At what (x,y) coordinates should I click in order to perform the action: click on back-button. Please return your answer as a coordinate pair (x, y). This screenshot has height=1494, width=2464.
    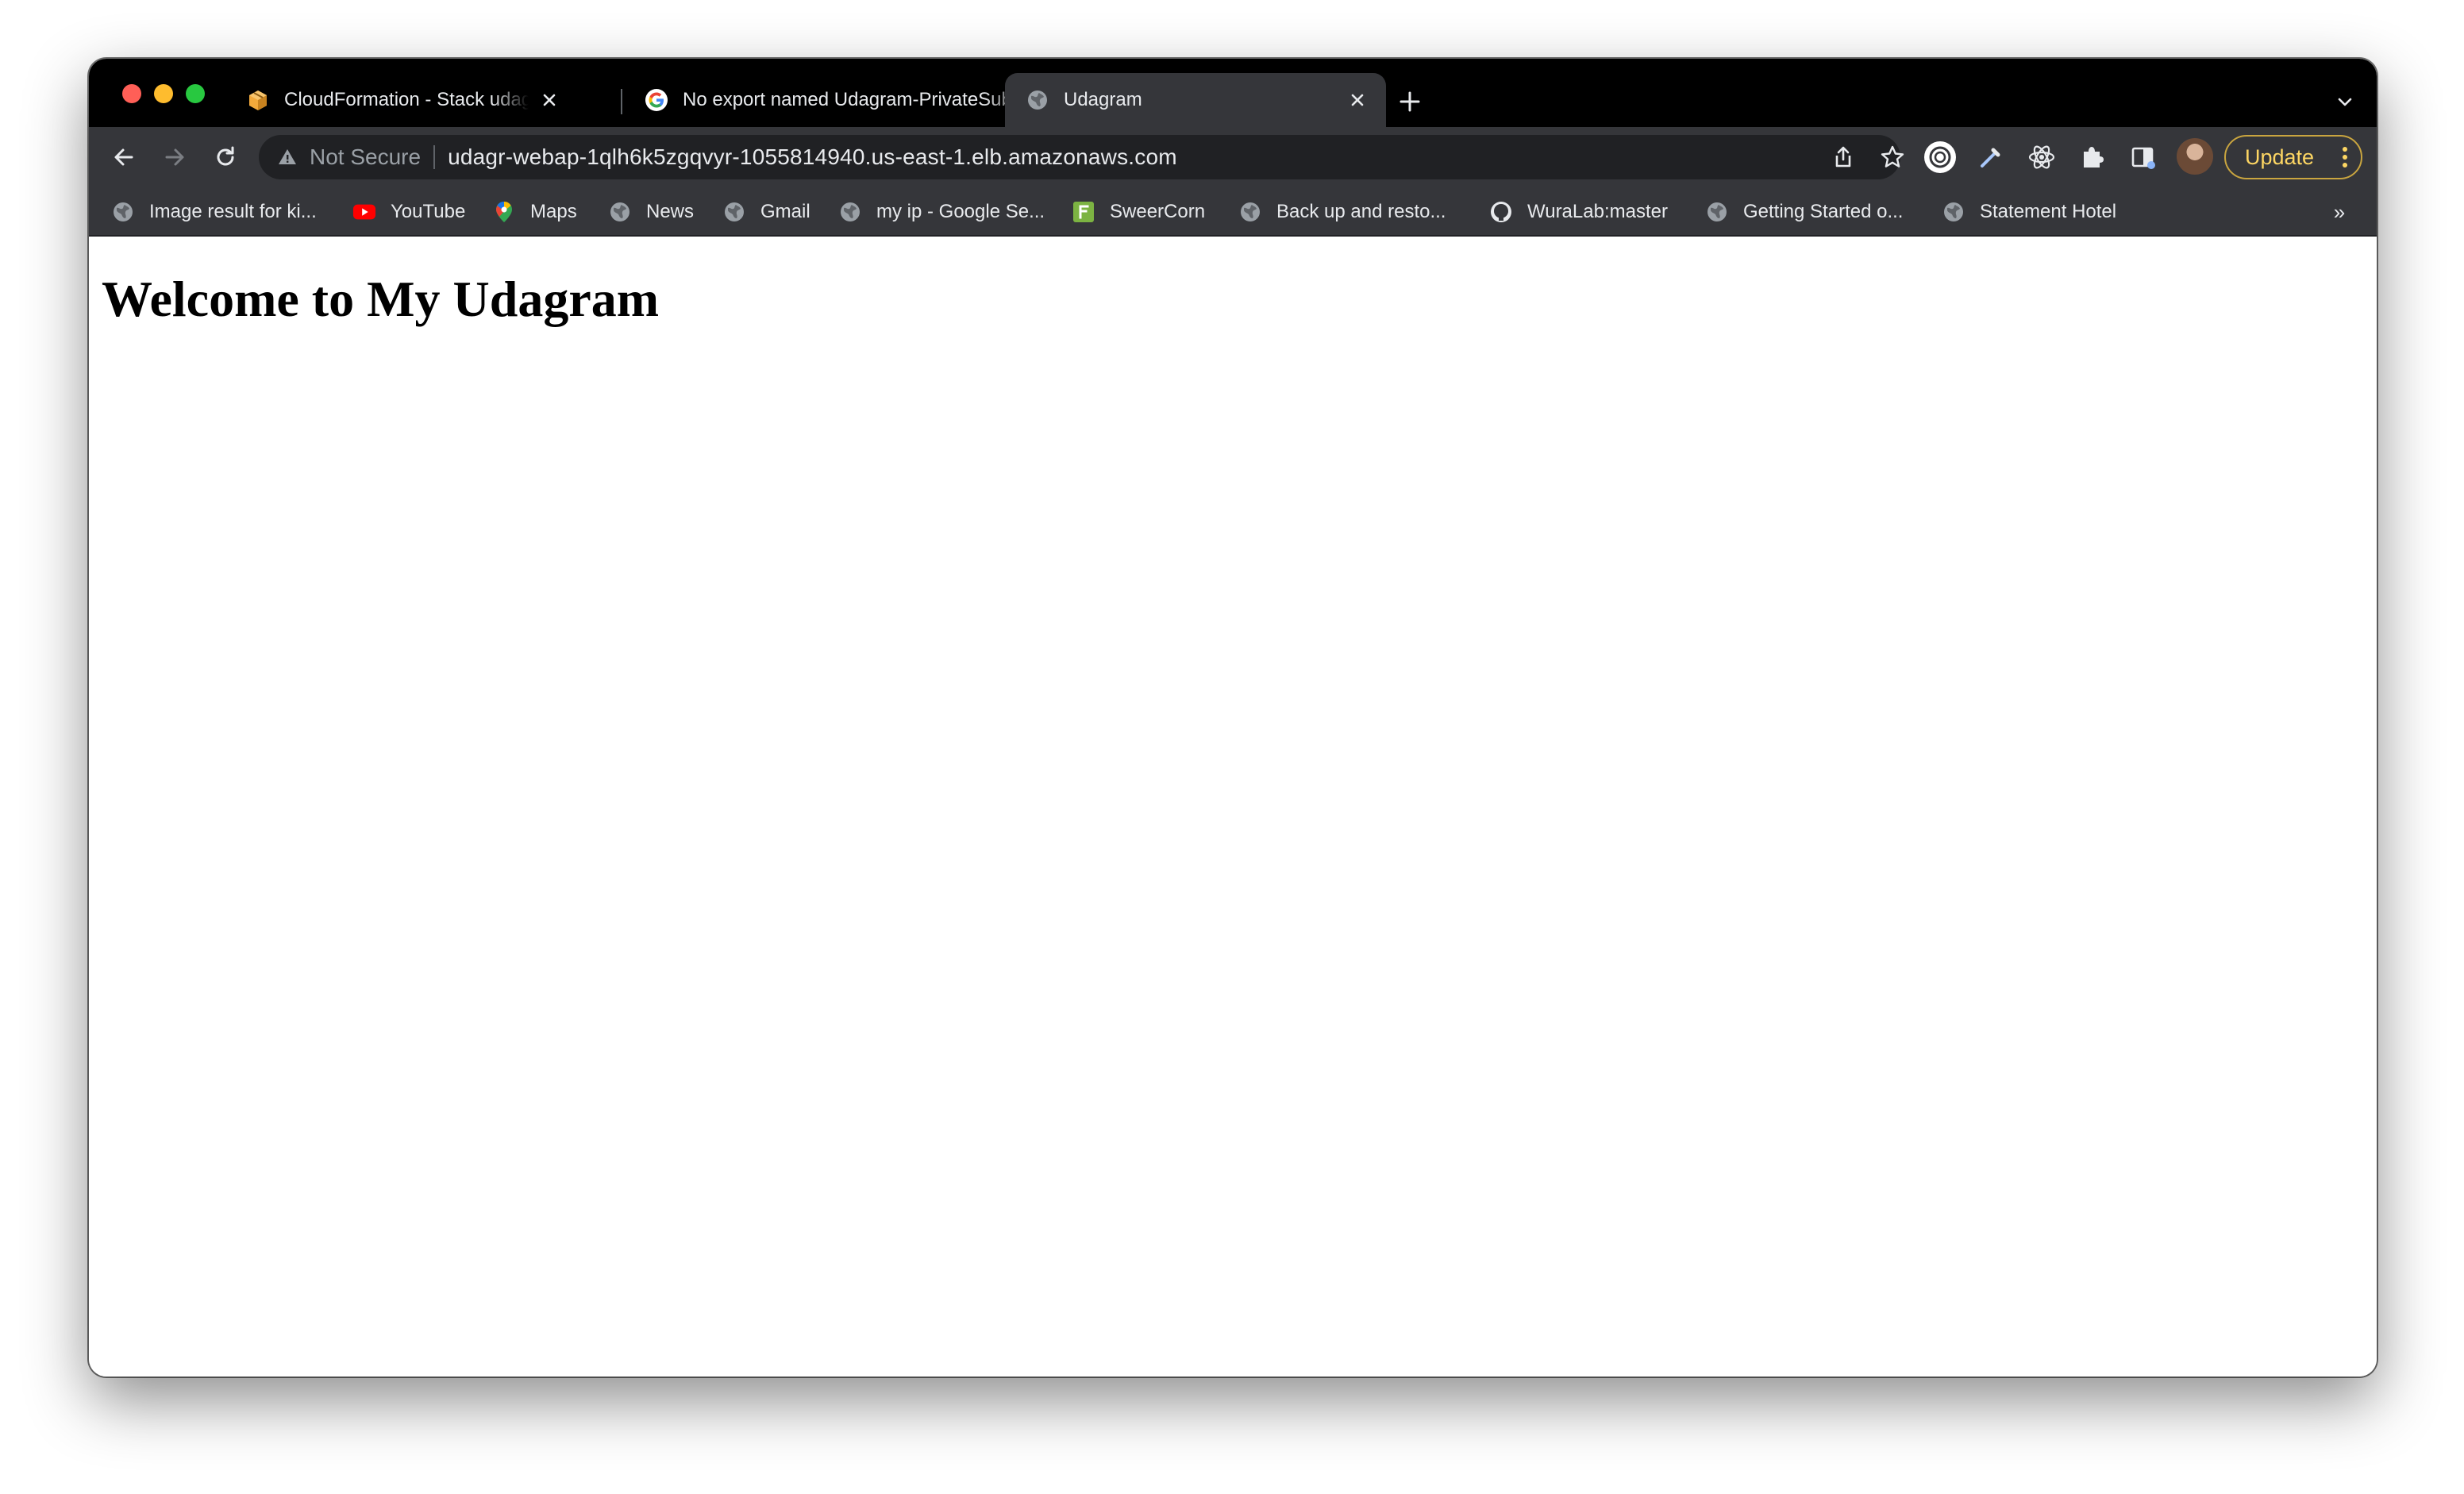
    Looking at the image, I should click on (124, 157).